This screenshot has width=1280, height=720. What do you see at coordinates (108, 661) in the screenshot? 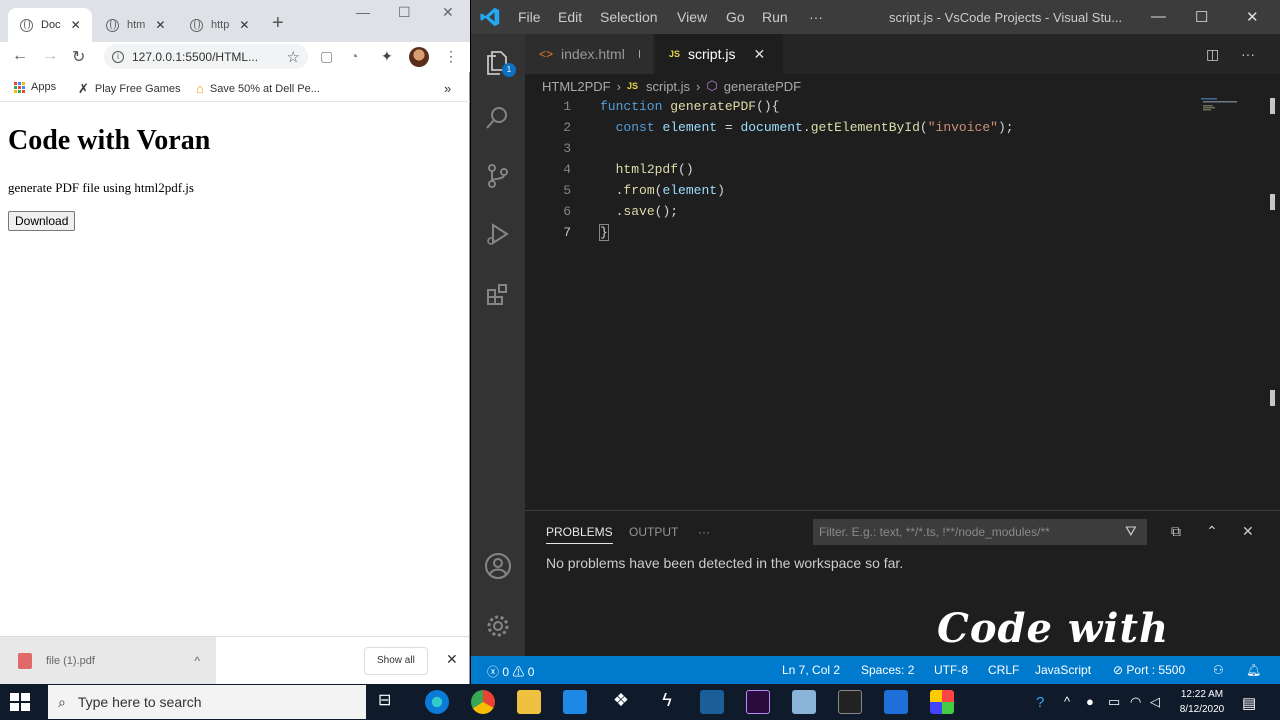
I see `download-item: file (1).pdf ^` at bounding box center [108, 661].